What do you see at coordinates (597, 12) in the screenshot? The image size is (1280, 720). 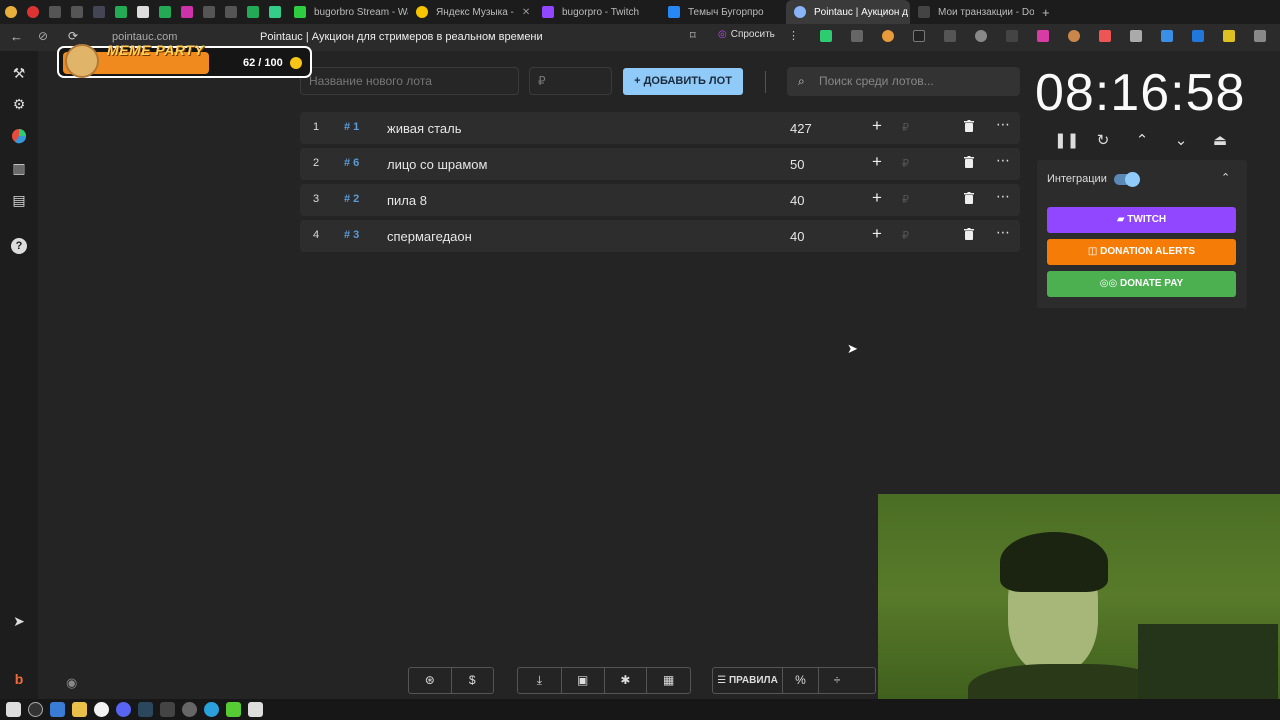 I see `tab-twitch: bugorpro - Twitch` at bounding box center [597, 12].